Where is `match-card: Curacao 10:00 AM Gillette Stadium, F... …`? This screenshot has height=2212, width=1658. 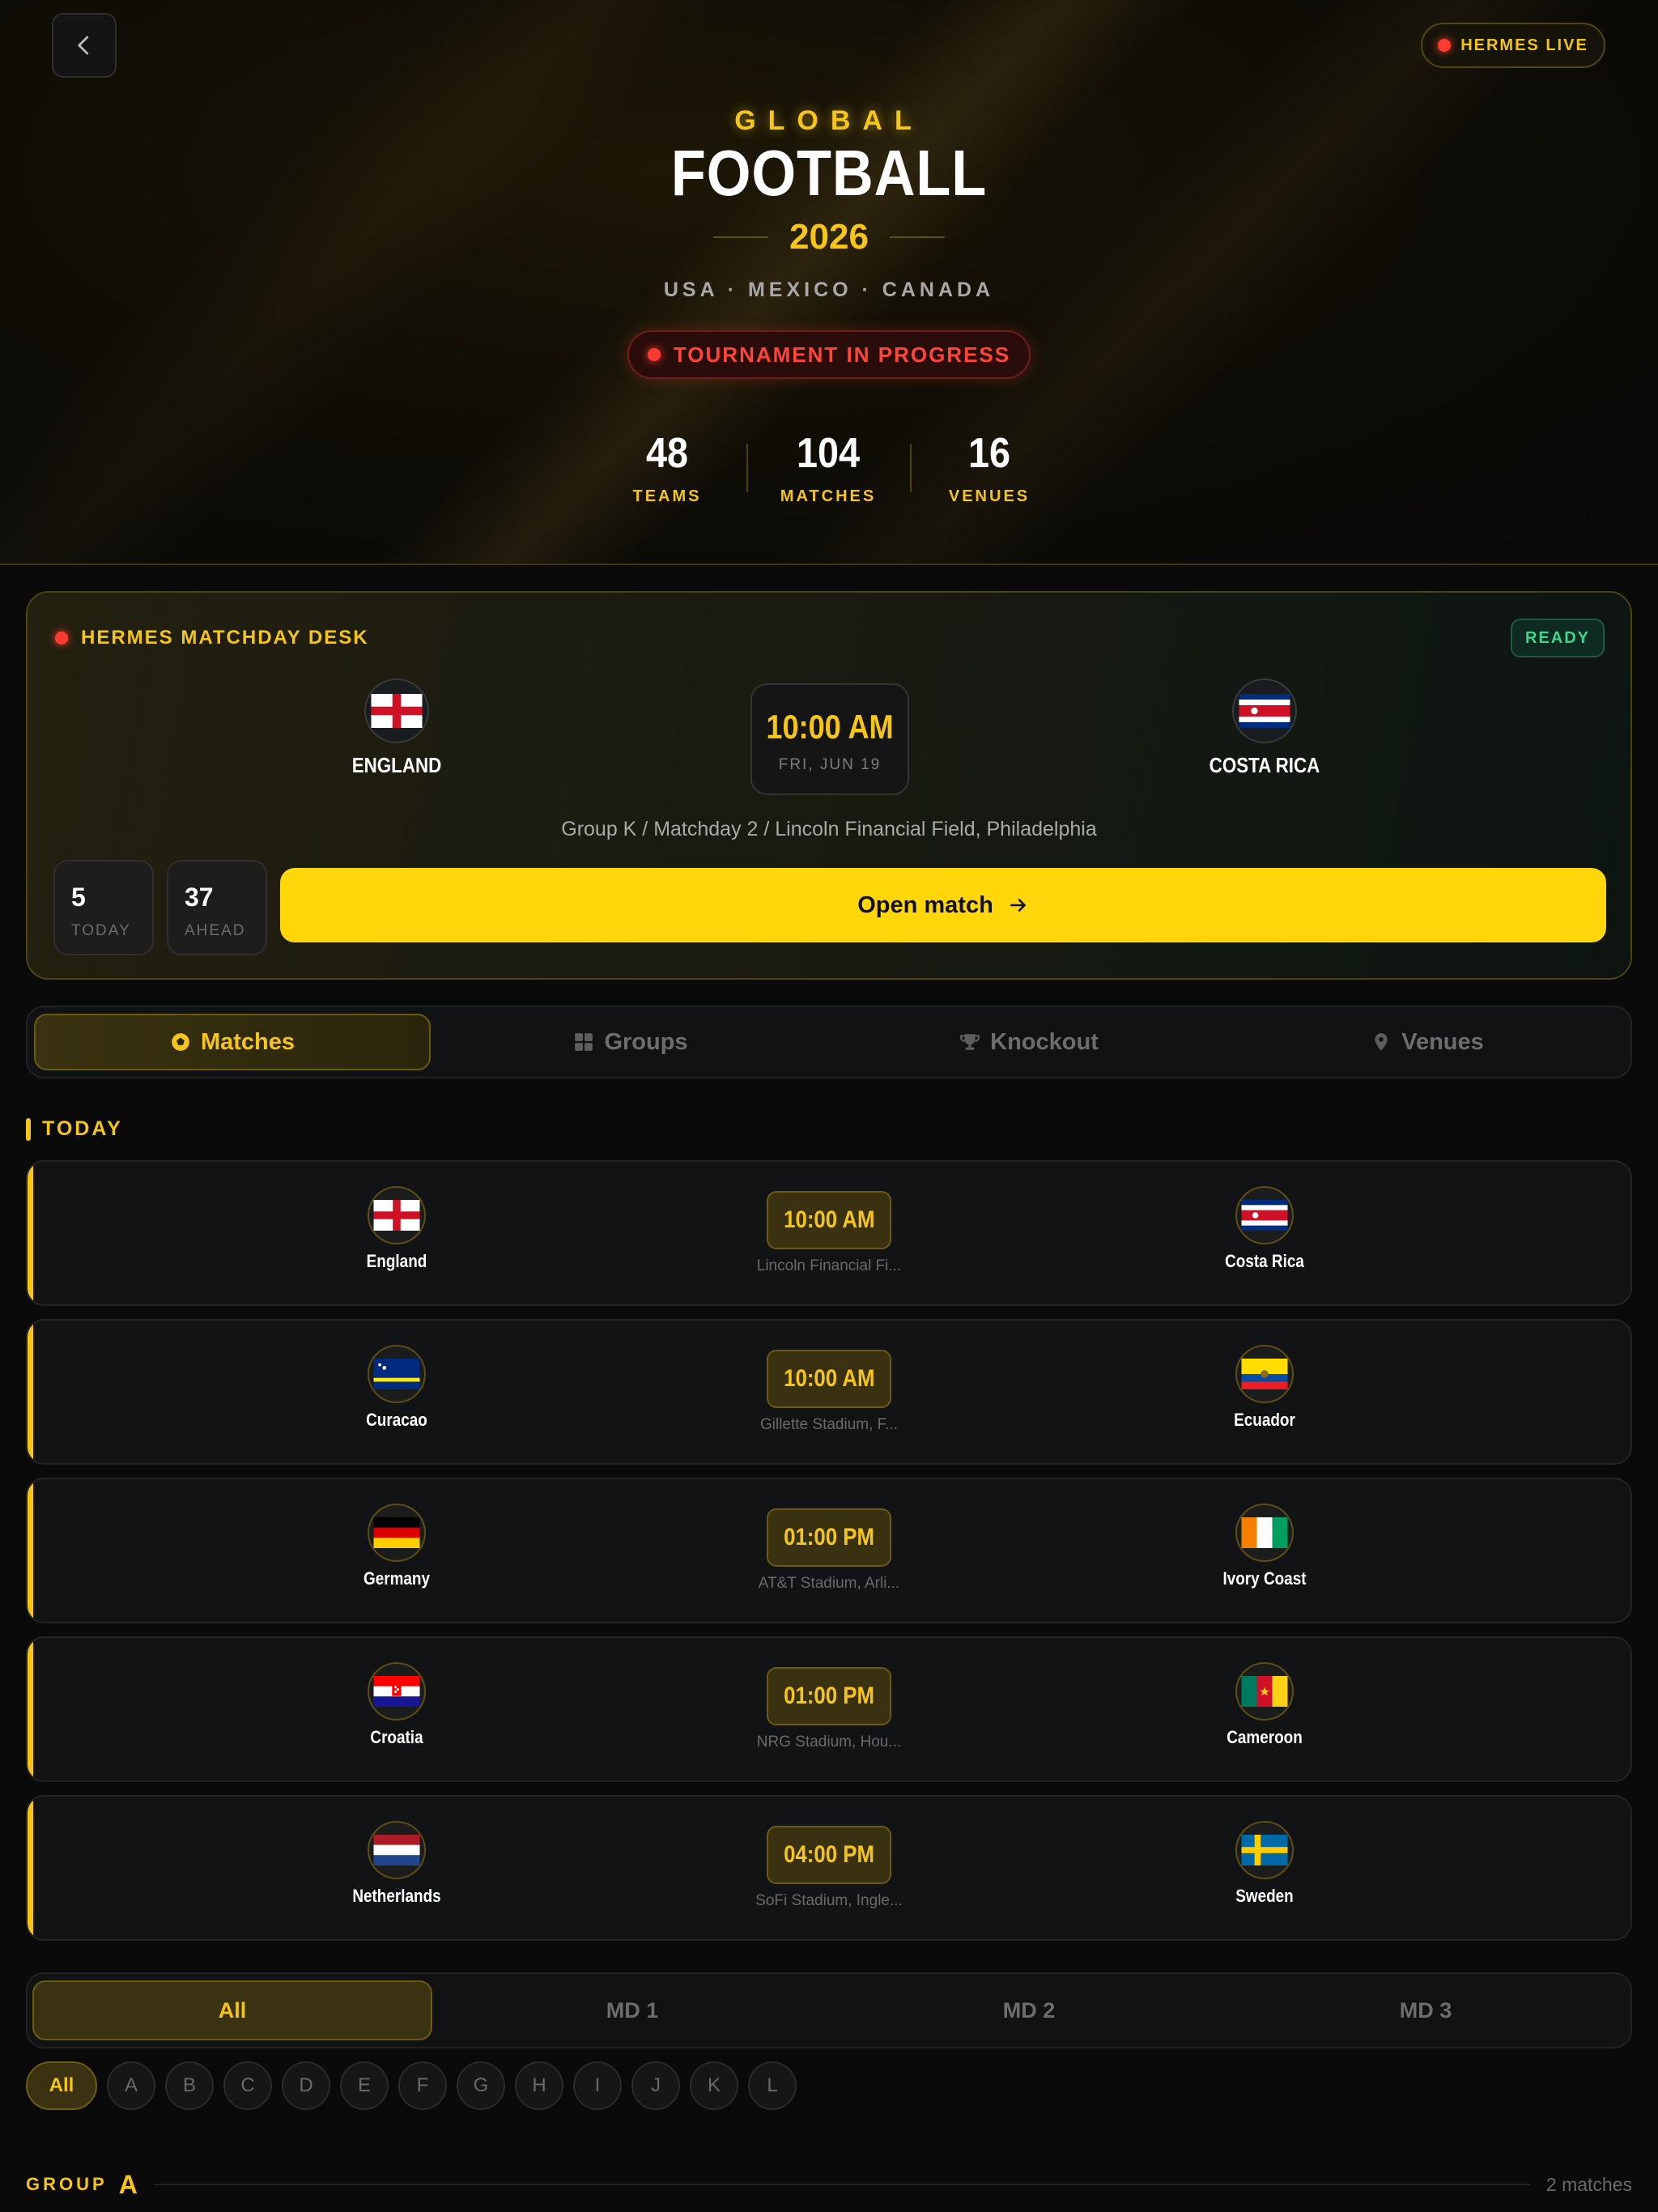 match-card: Curacao 10:00 AM Gillette Stadium, F... … is located at coordinates (829, 1392).